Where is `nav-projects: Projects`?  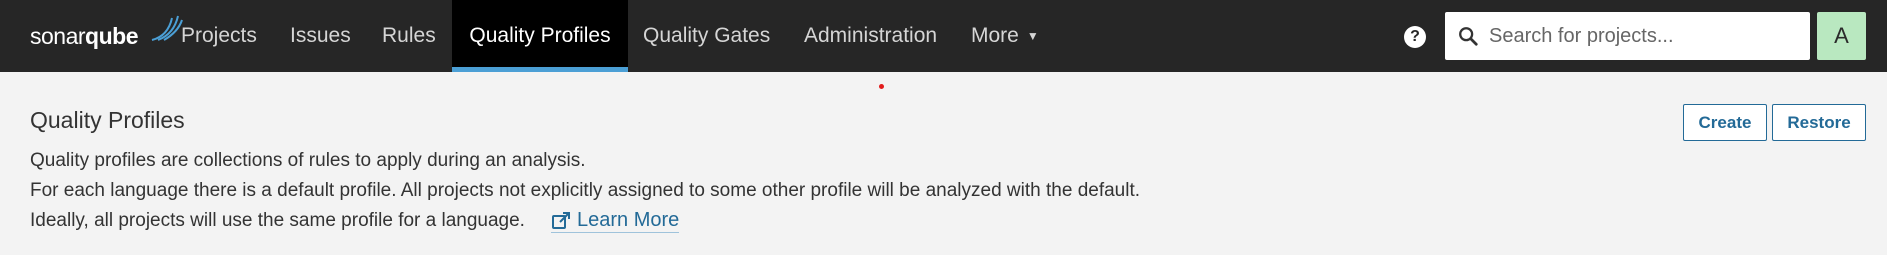
nav-projects: Projects is located at coordinates (221, 36).